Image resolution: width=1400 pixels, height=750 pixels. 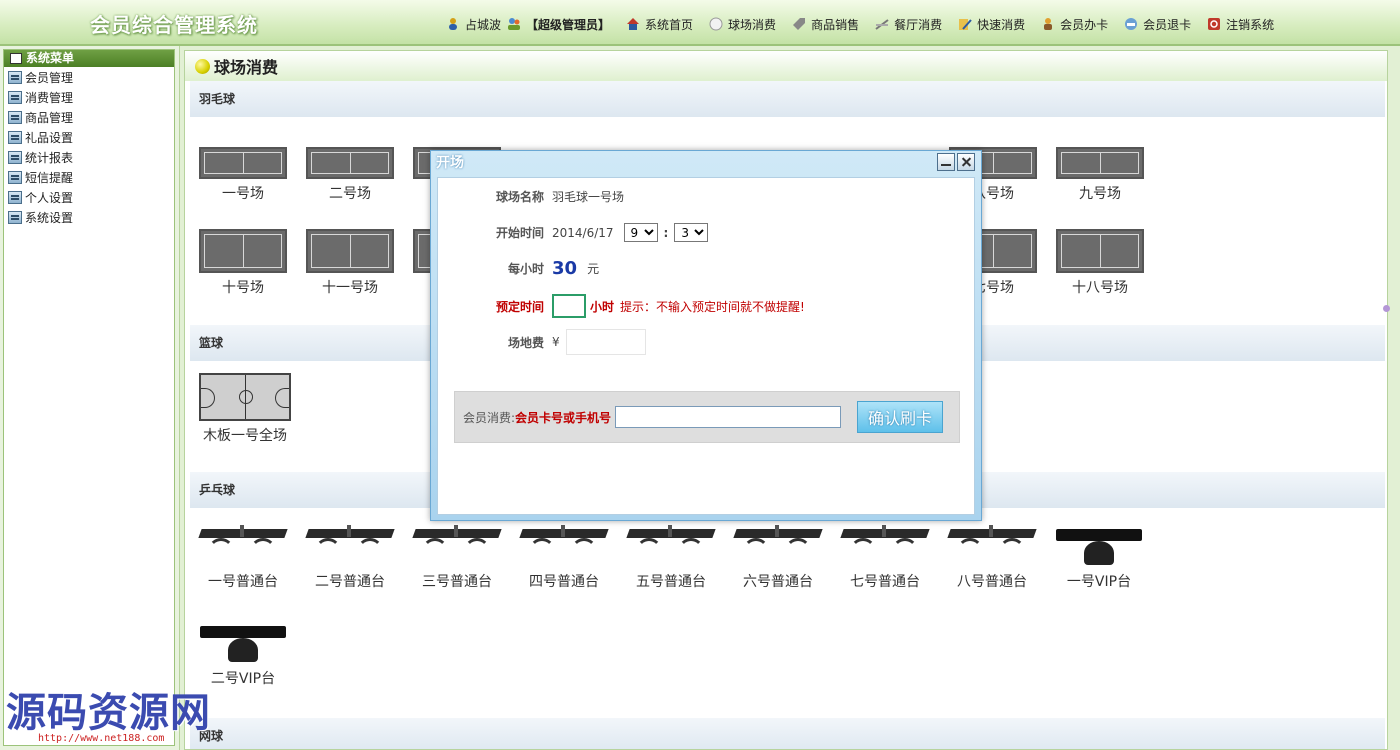 I want to click on nav-role-label: 【超级管理员】, so click(x=568, y=24).